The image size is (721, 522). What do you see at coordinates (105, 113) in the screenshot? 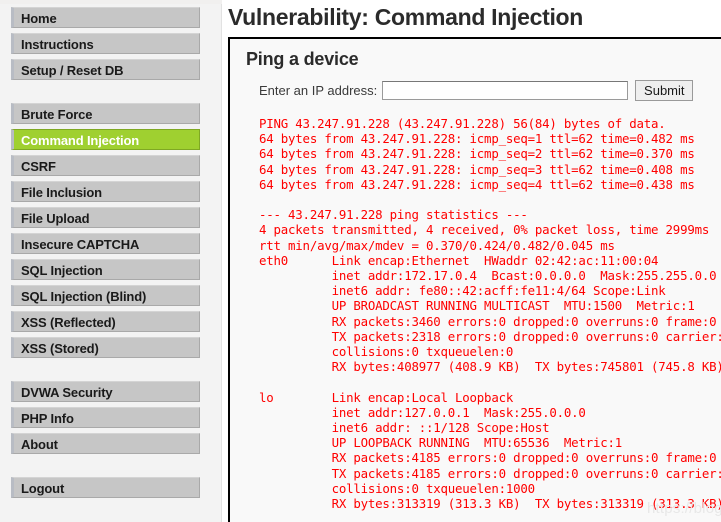
I see `sidebar-item-brute-force: Brute Force` at bounding box center [105, 113].